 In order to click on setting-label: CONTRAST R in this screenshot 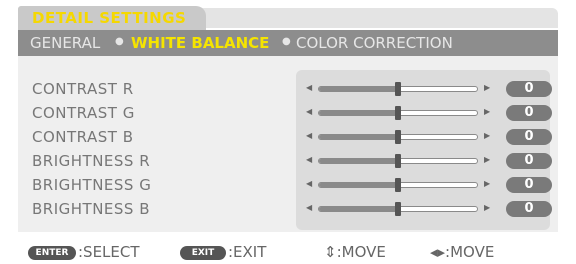, I will do `click(83, 89)`.